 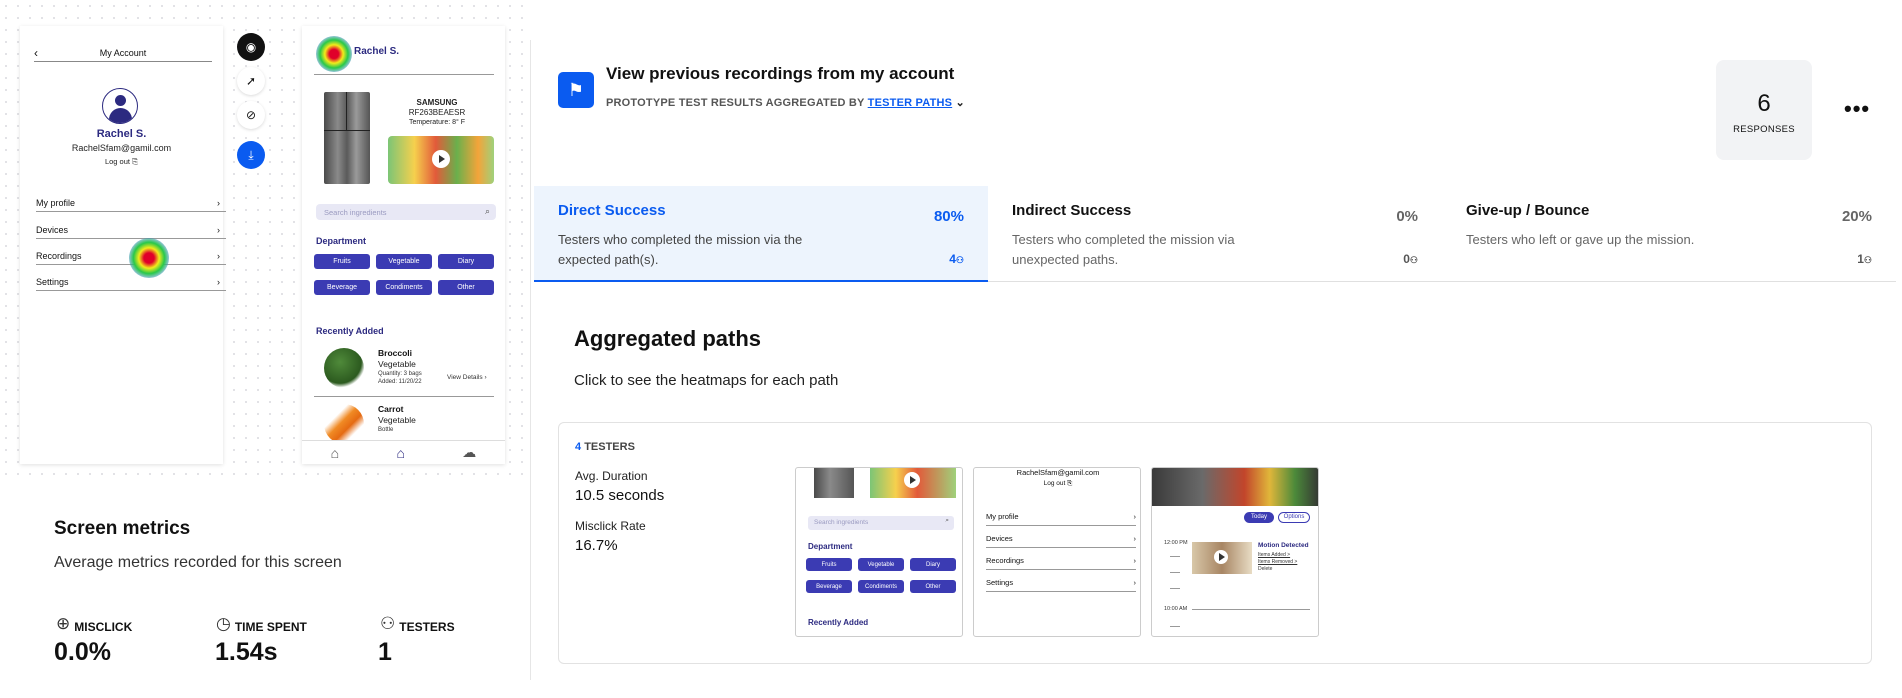 What do you see at coordinates (829, 586) in the screenshot?
I see `chip: Beverage` at bounding box center [829, 586].